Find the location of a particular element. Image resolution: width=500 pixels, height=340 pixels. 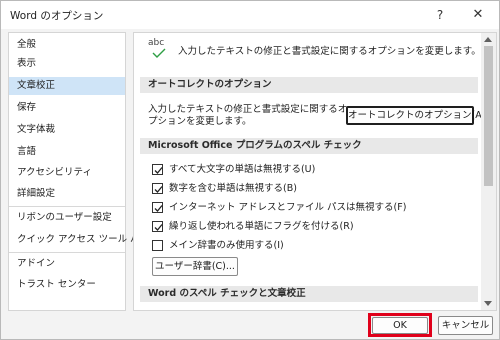

section-office-spelling: Microsoft Office プログラムのスペル チェック is located at coordinates (309, 146).